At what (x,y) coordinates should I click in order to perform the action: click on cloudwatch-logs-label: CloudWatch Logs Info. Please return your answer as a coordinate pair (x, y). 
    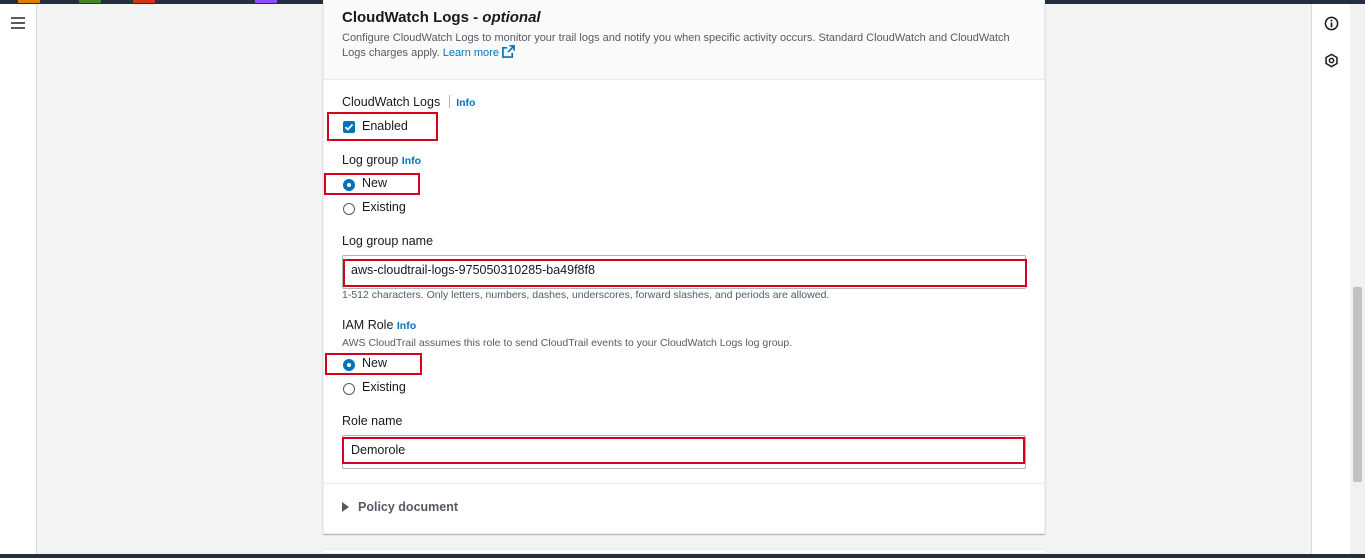
    Looking at the image, I should click on (408, 102).